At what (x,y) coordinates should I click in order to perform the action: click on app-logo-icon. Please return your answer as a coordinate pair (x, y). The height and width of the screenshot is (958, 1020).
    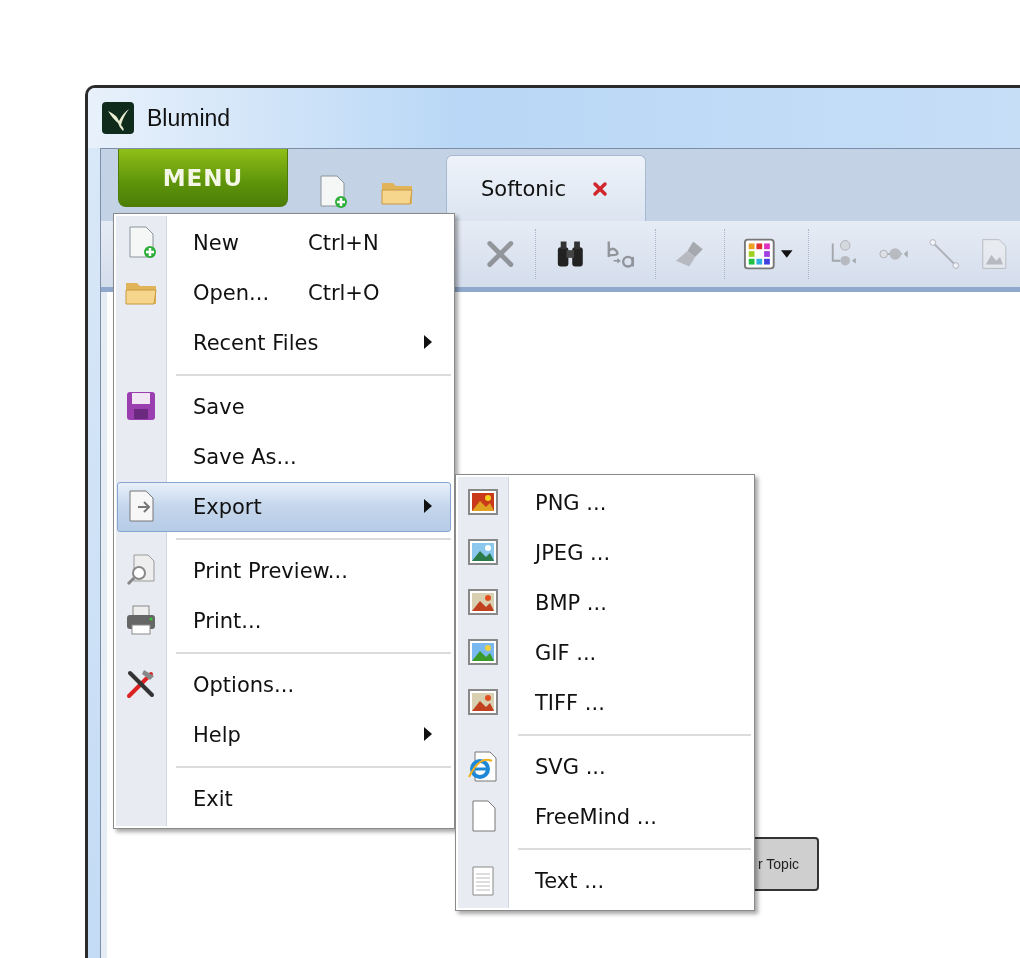
    Looking at the image, I should click on (118, 118).